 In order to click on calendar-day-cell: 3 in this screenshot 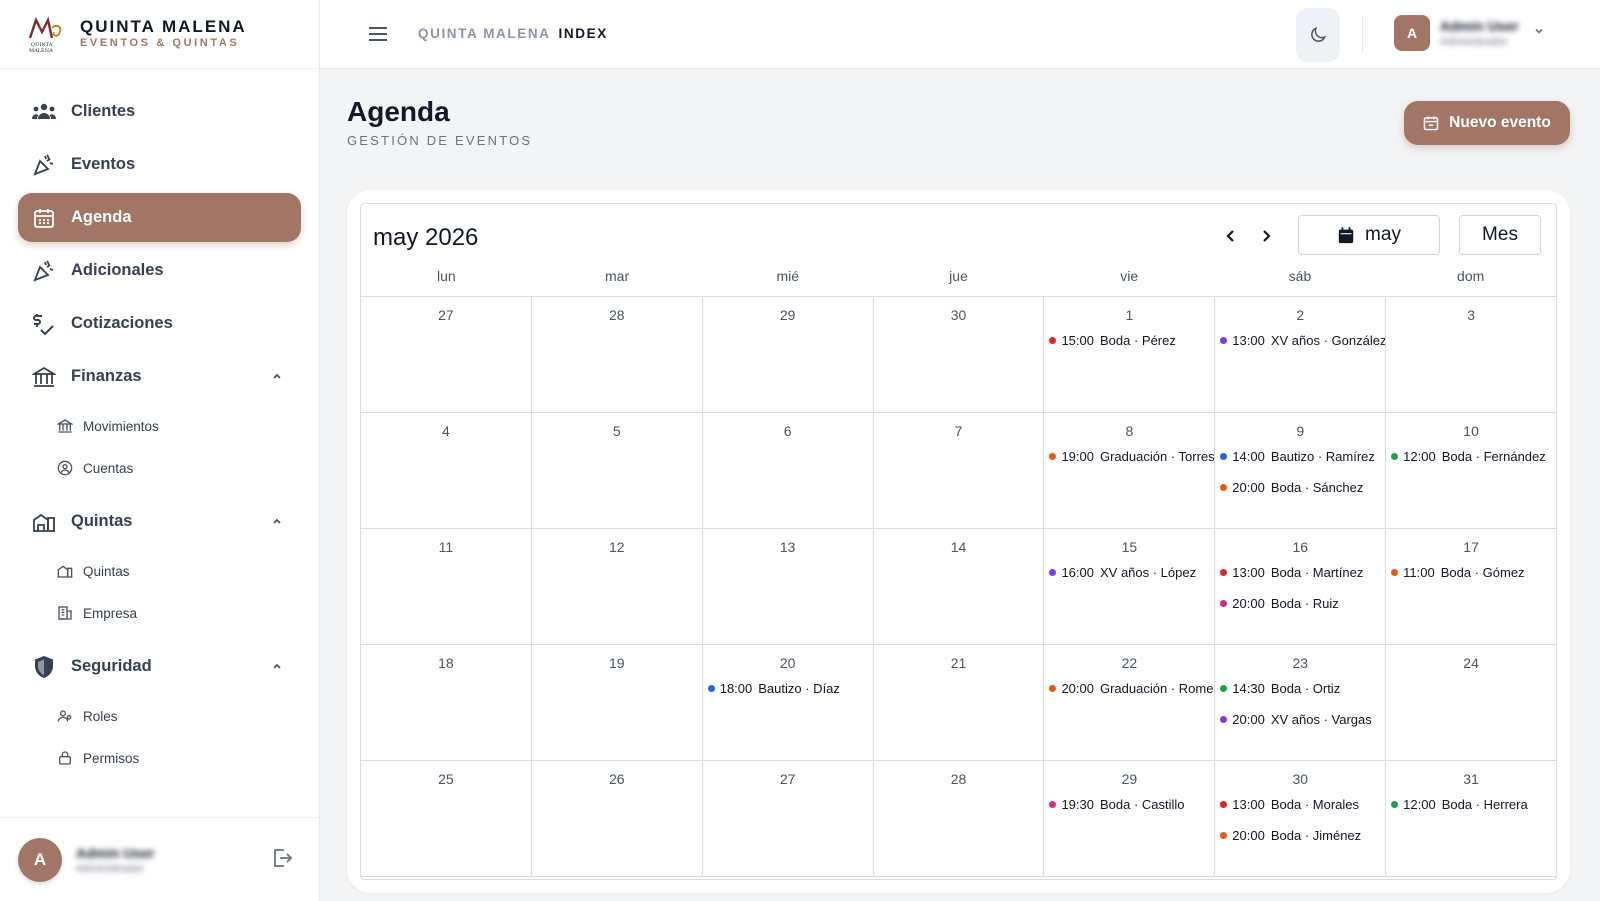, I will do `click(1471, 354)`.